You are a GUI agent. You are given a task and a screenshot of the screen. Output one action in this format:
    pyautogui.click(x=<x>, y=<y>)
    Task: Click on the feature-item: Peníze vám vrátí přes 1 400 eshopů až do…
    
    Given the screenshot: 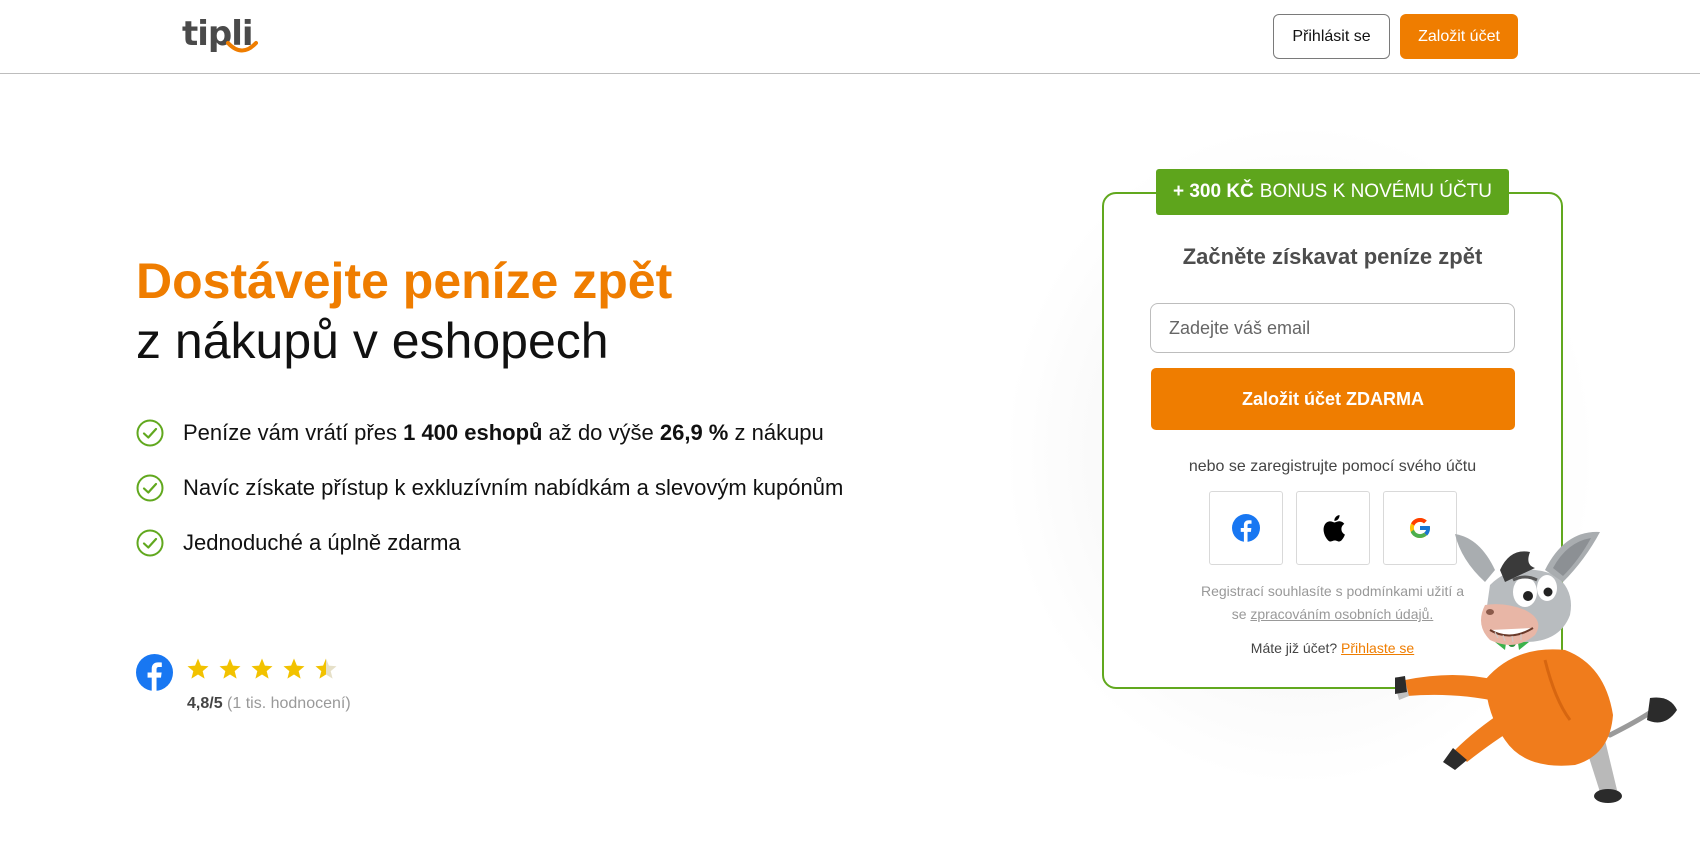 What is the action you would take?
    pyautogui.click(x=489, y=445)
    